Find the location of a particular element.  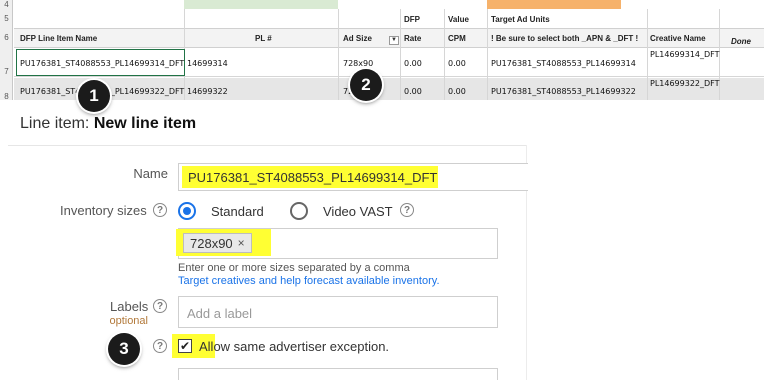

filter-dropdown-icon: ▼ is located at coordinates (394, 40).